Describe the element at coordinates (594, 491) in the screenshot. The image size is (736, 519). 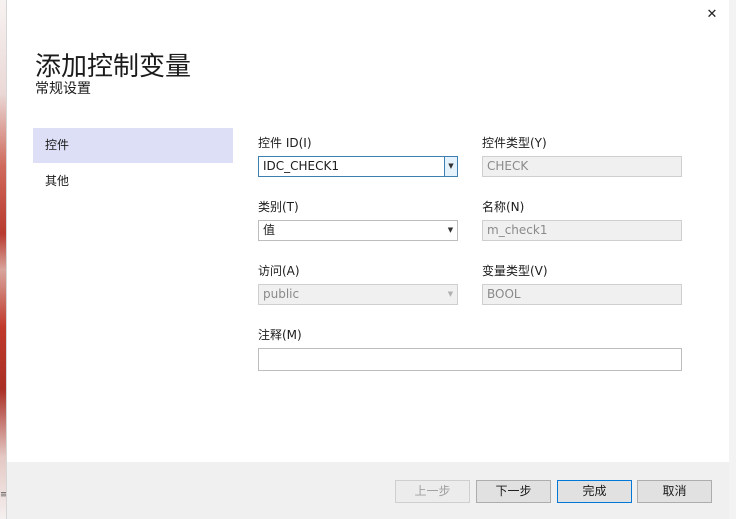
I see `finish-button: 完成` at that location.